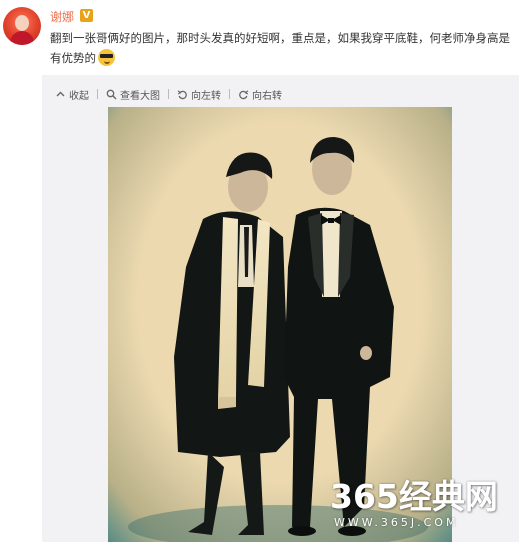 Image resolution: width=519 pixels, height=542 pixels. I want to click on watermark-title: 365经典网, so click(414, 496).